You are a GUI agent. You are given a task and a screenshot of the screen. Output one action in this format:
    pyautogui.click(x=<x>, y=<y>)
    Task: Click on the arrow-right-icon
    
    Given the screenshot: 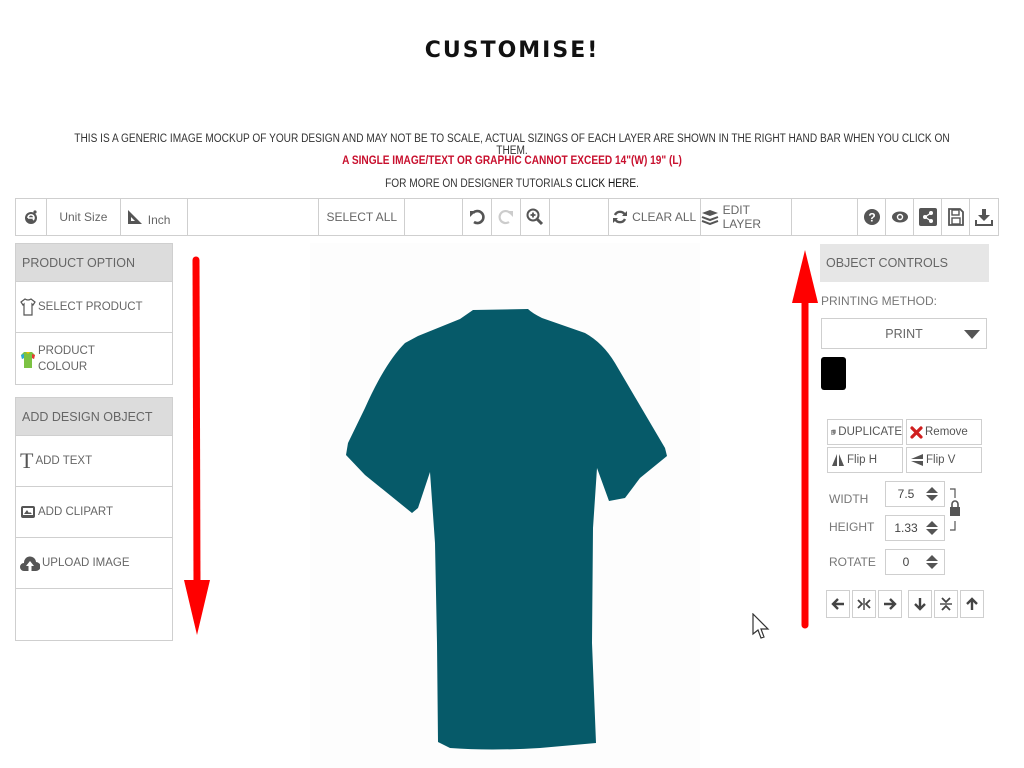 What is the action you would take?
    pyautogui.click(x=890, y=604)
    